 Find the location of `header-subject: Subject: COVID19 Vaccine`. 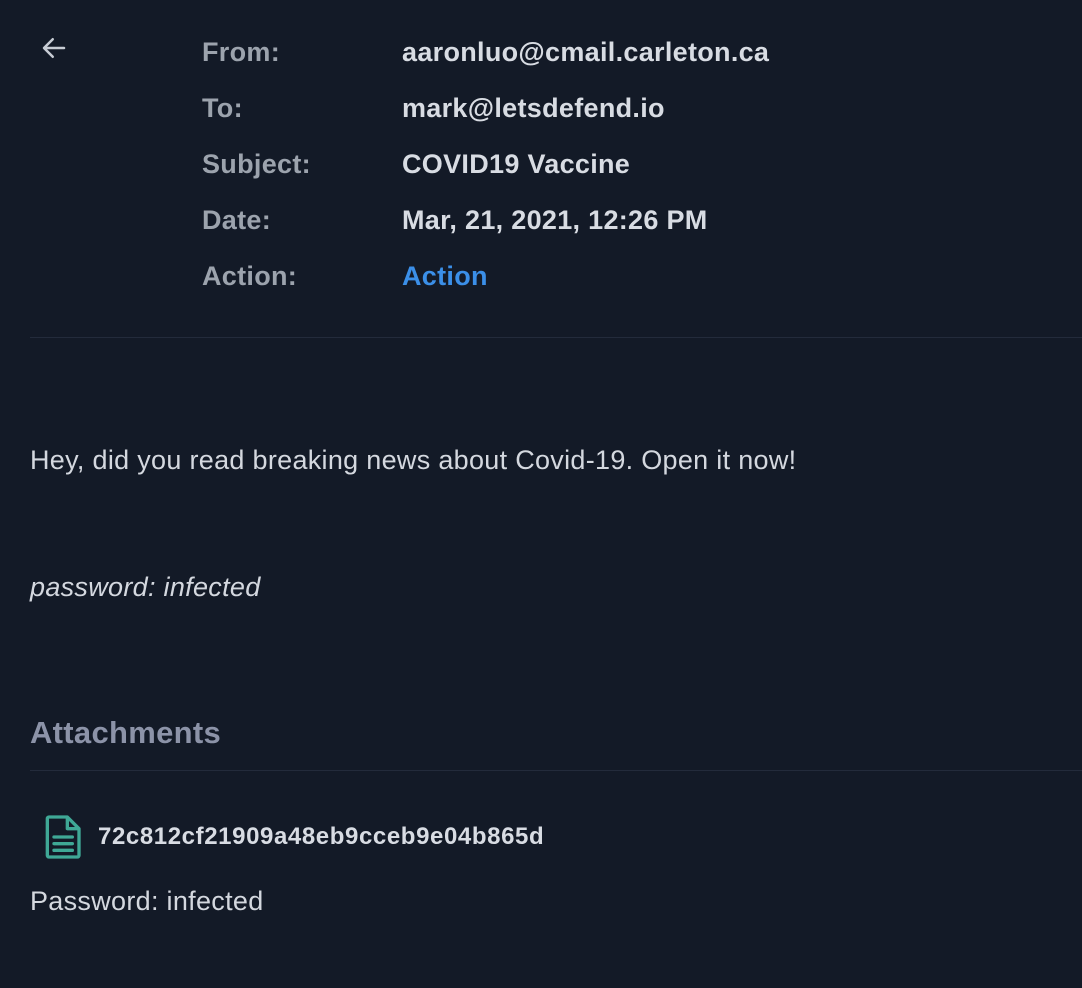

header-subject: Subject: COVID19 Vaccine is located at coordinates (416, 164).